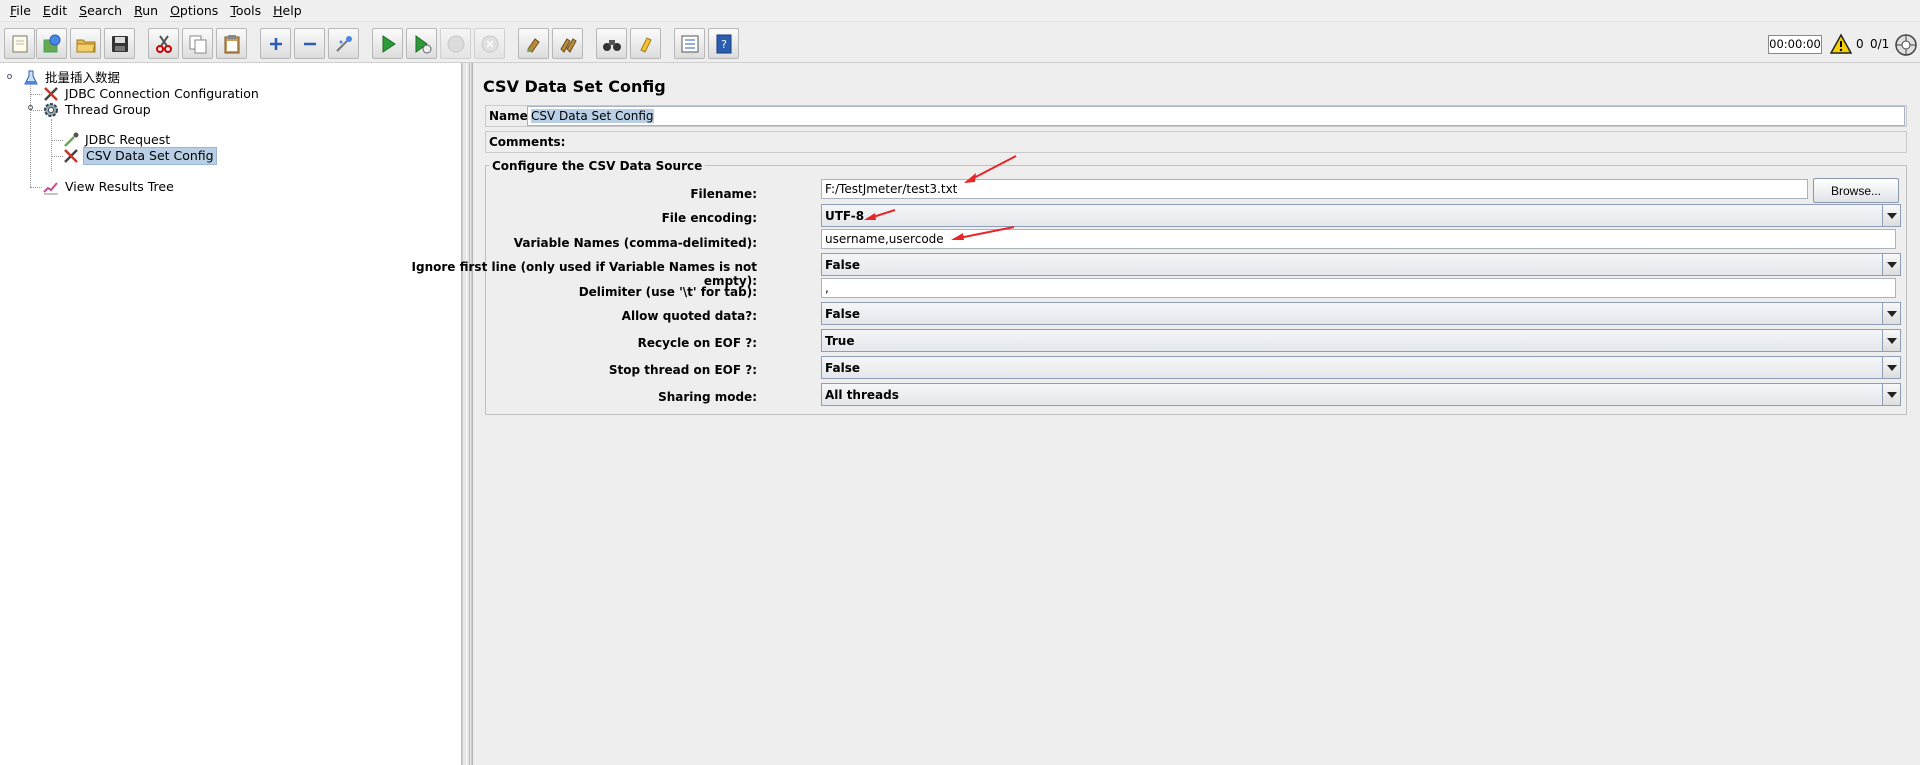 The height and width of the screenshot is (765, 1920). Describe the element at coordinates (59, 10) in the screenshot. I see `menu-edit-rest: dit` at that location.